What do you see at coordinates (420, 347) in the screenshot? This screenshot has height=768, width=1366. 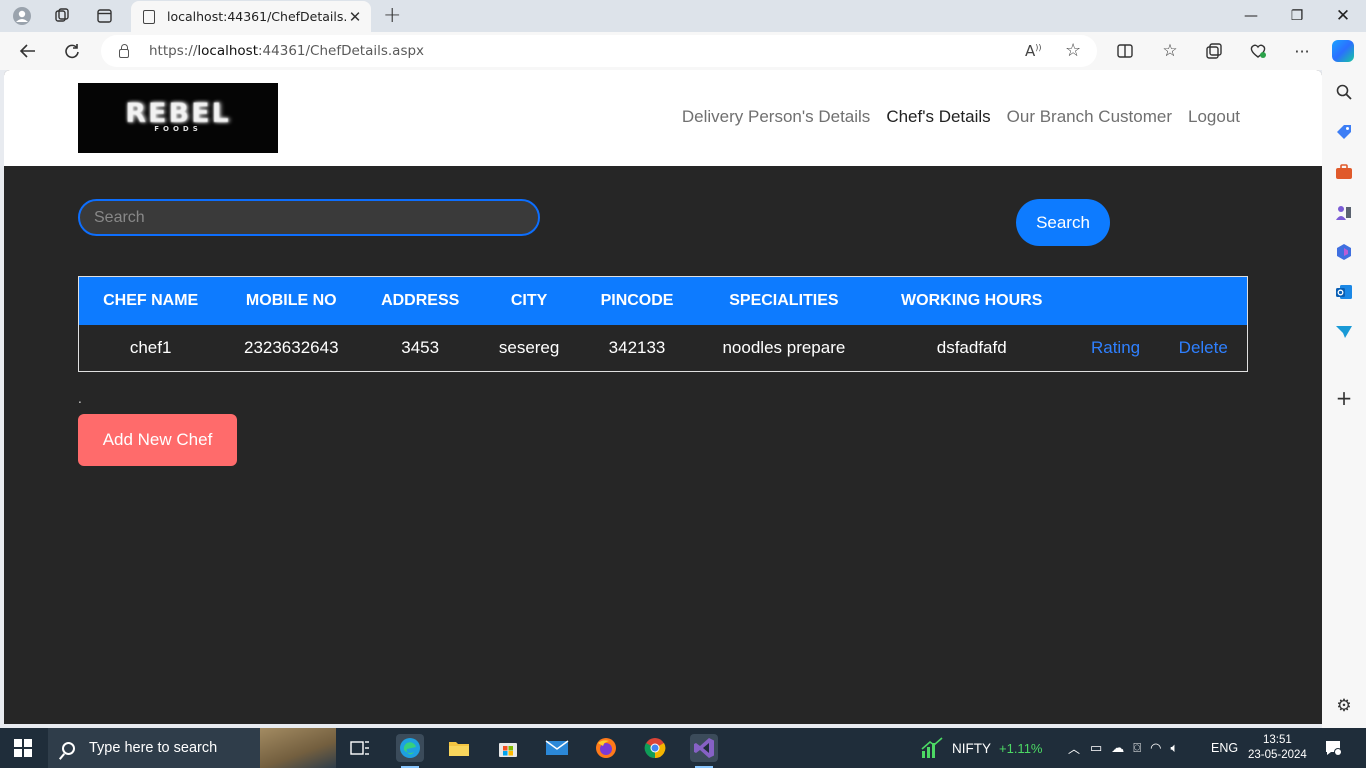 I see `cell-address: 3453` at bounding box center [420, 347].